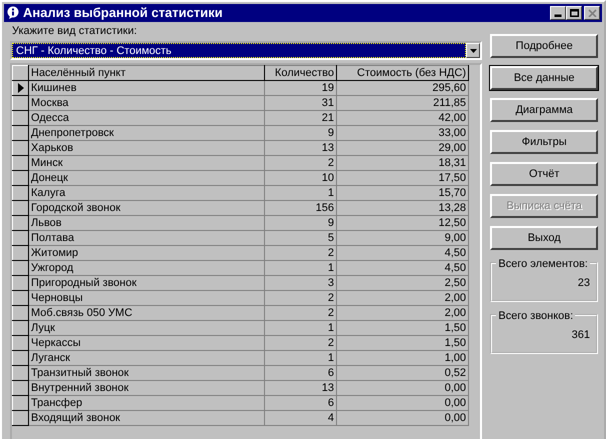 This screenshot has width=606, height=439. I want to click on table-cell: 2,50, so click(402, 283).